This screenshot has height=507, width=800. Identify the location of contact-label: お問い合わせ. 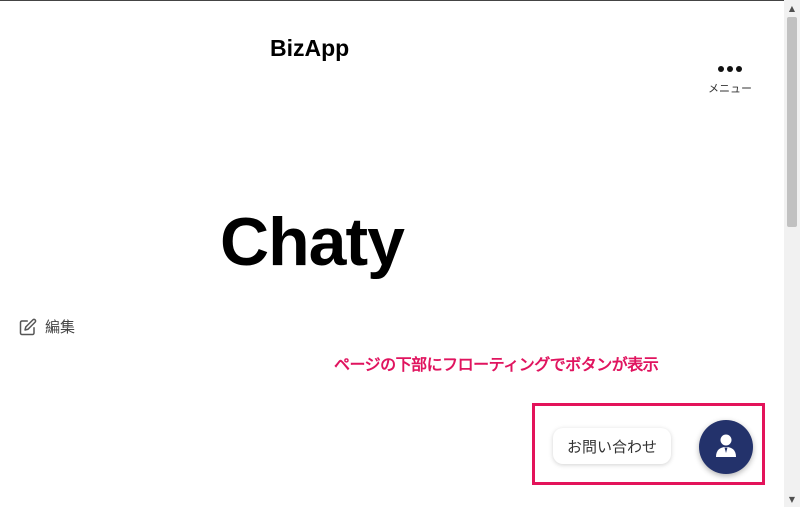
(612, 446).